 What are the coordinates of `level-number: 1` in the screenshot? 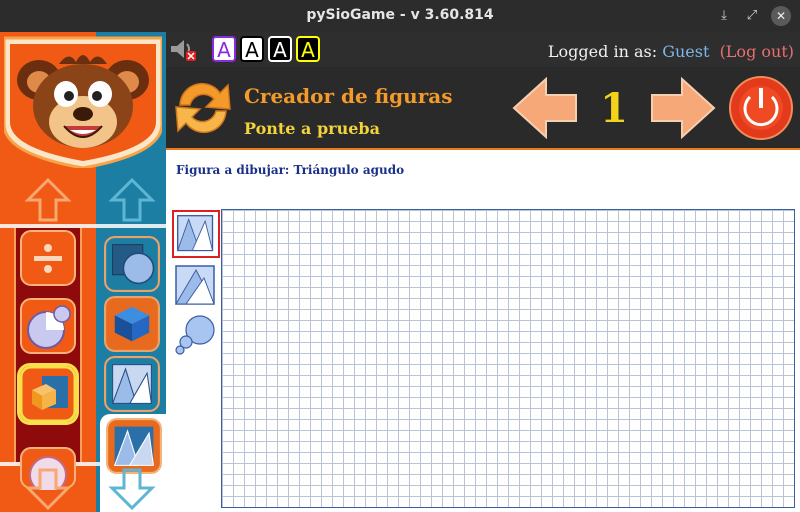 It's located at (614, 108).